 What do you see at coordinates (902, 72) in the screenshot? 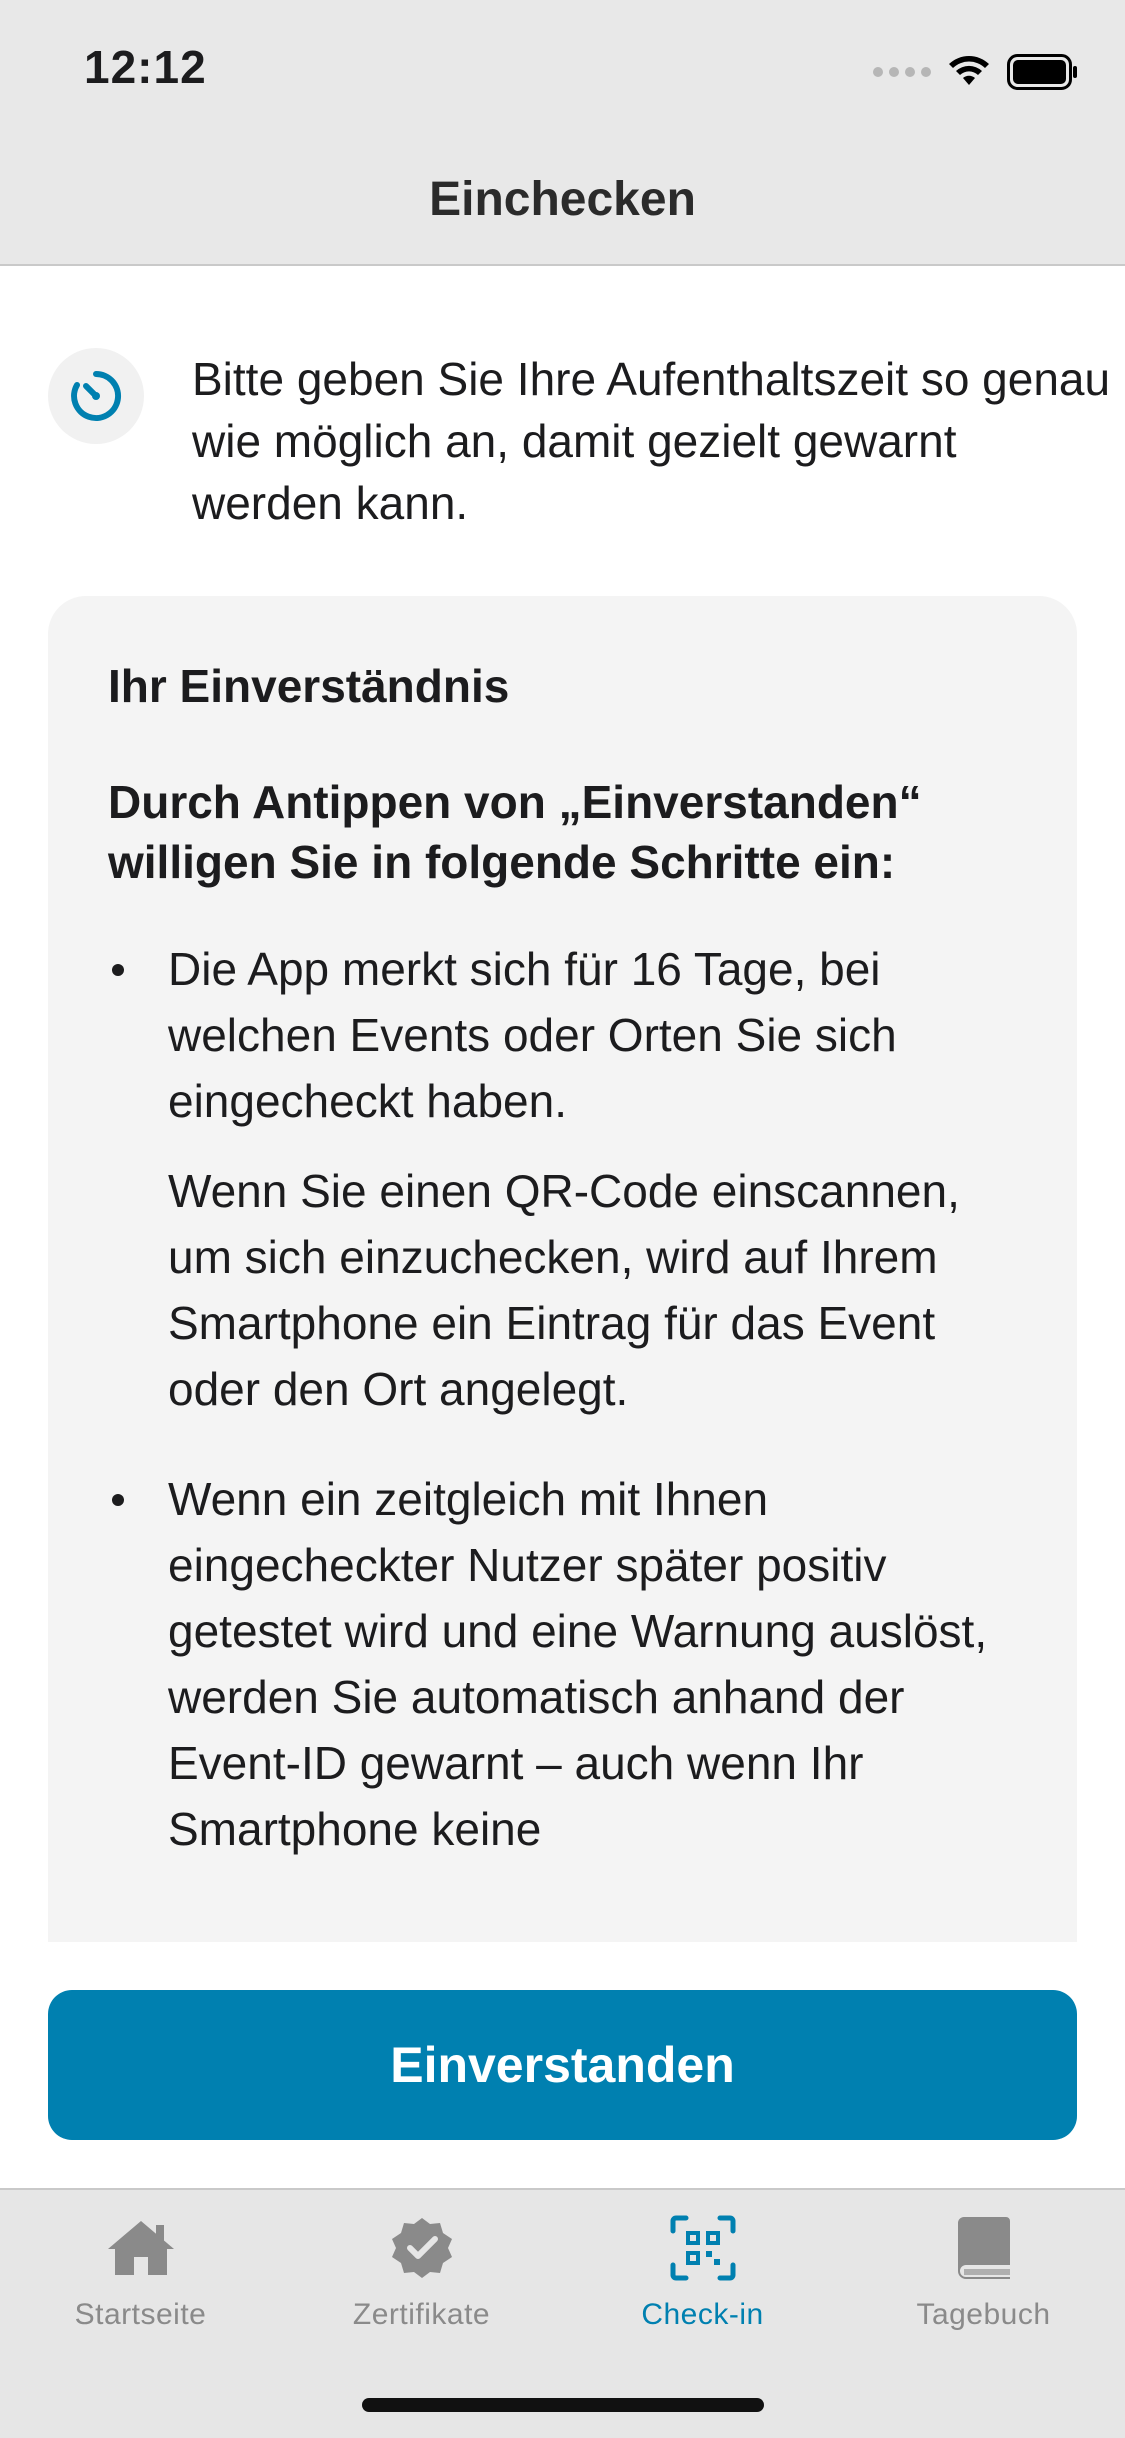
I see `cellular-signal-icon` at bounding box center [902, 72].